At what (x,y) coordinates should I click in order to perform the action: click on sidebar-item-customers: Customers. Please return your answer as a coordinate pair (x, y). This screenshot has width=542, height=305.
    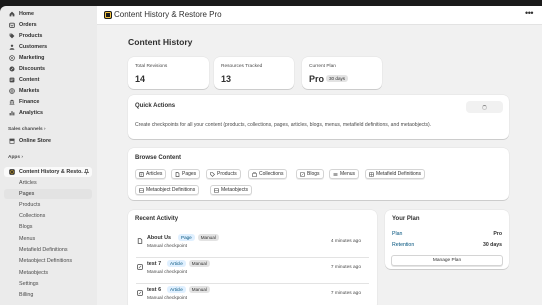
    Looking at the image, I should click on (48, 47).